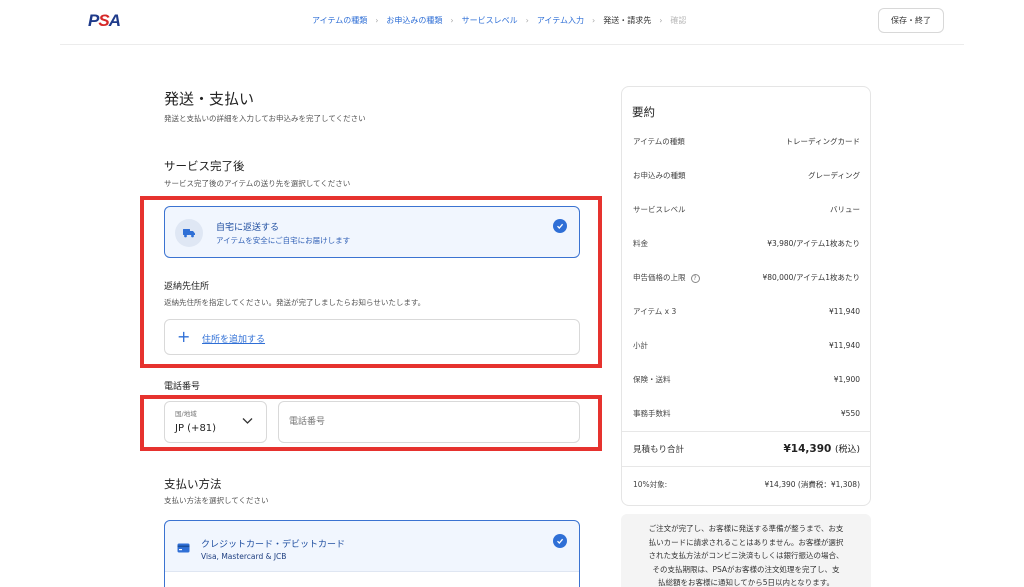  I want to click on notice-line: された支払方法がコンビニ決済もしくは銀行振込の場合、, so click(746, 555).